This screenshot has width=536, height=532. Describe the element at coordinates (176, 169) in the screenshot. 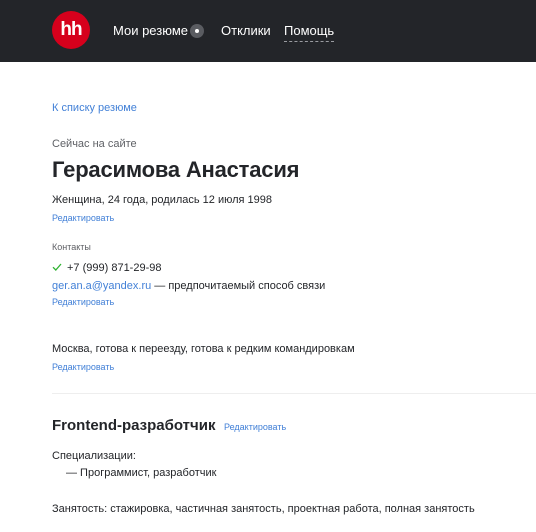

I see `candidate-name: Герасимова Анастасия` at that location.